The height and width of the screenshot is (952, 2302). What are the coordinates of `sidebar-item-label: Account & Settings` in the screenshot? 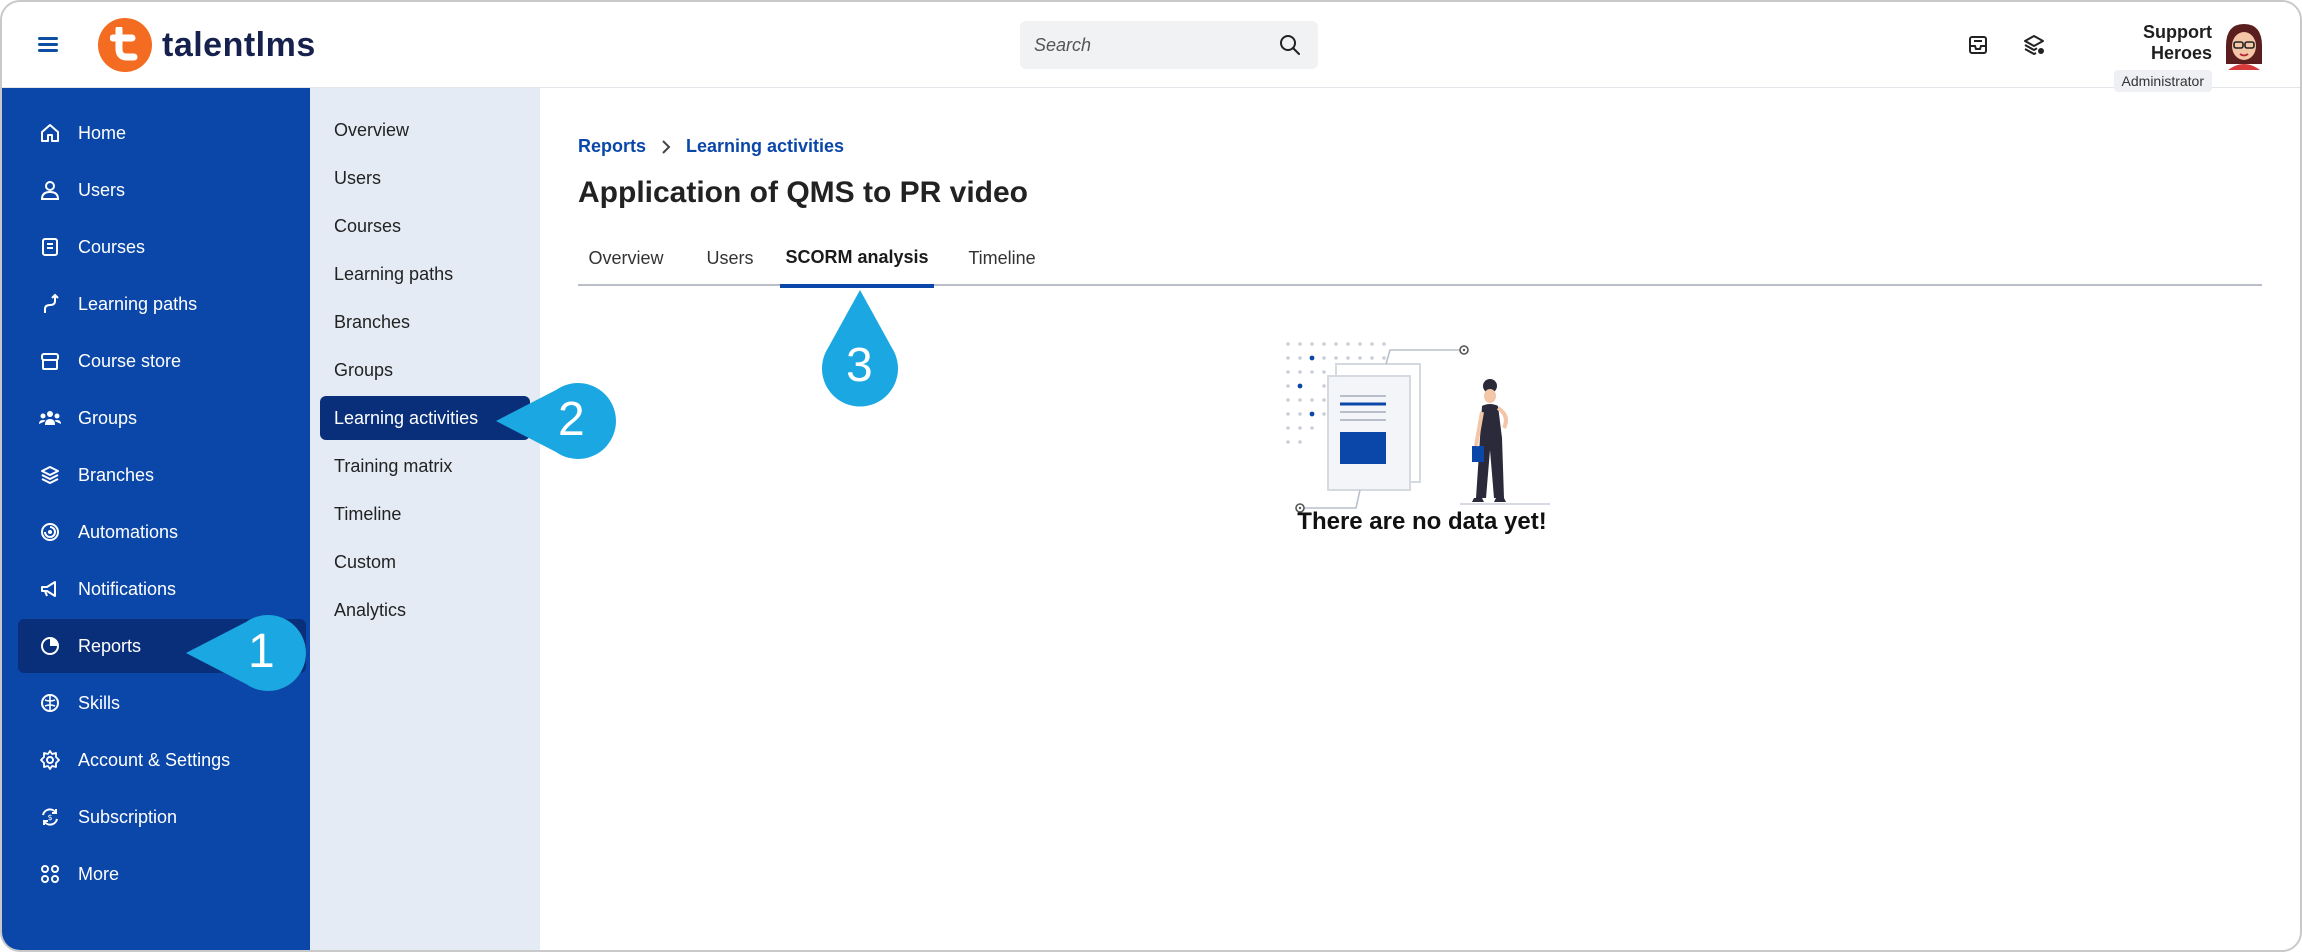 It's located at (154, 759).